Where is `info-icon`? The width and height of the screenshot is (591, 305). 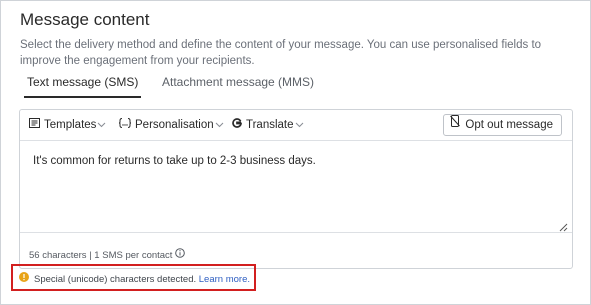 info-icon is located at coordinates (180, 254).